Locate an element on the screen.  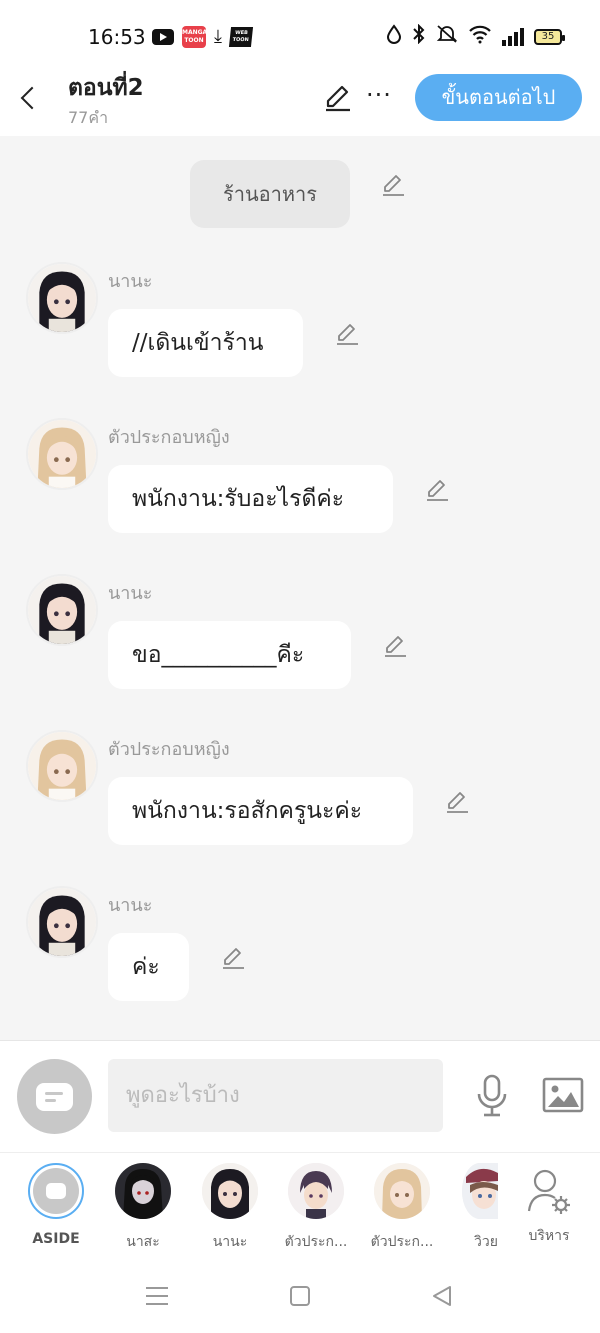
character-label: นาสะ is located at coordinates (143, 1242).